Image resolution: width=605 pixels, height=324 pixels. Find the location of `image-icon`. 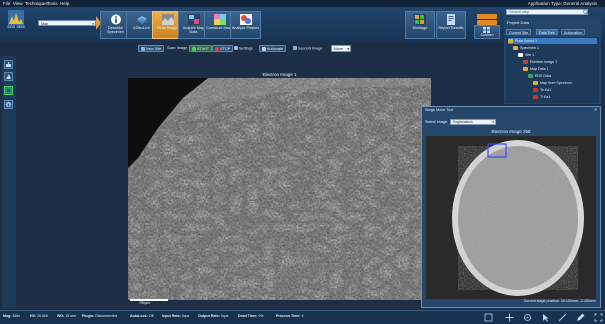

image-icon is located at coordinates (525, 61).